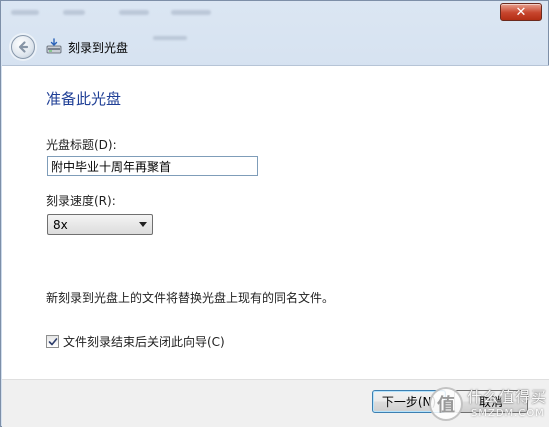 The width and height of the screenshot is (549, 427). What do you see at coordinates (98, 47) in the screenshot?
I see `wizard-title: 刻录到光盘` at bounding box center [98, 47].